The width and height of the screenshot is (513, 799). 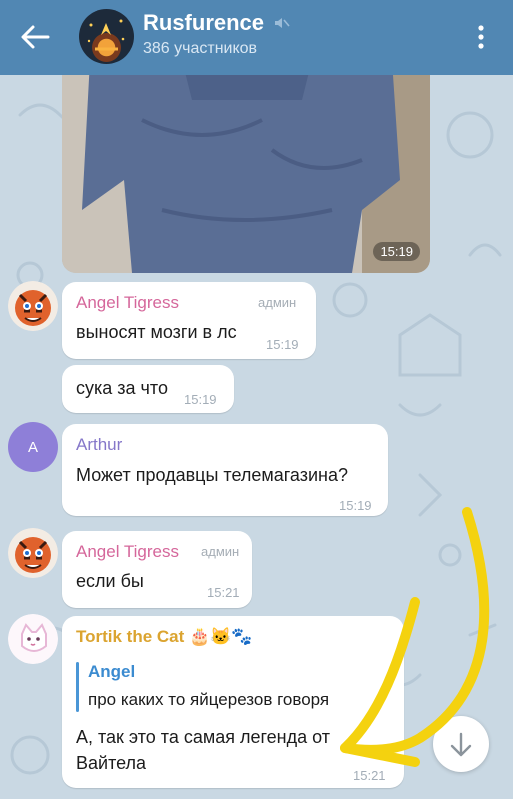 I want to click on avatar-tortik-the-cat, so click(x=33, y=639).